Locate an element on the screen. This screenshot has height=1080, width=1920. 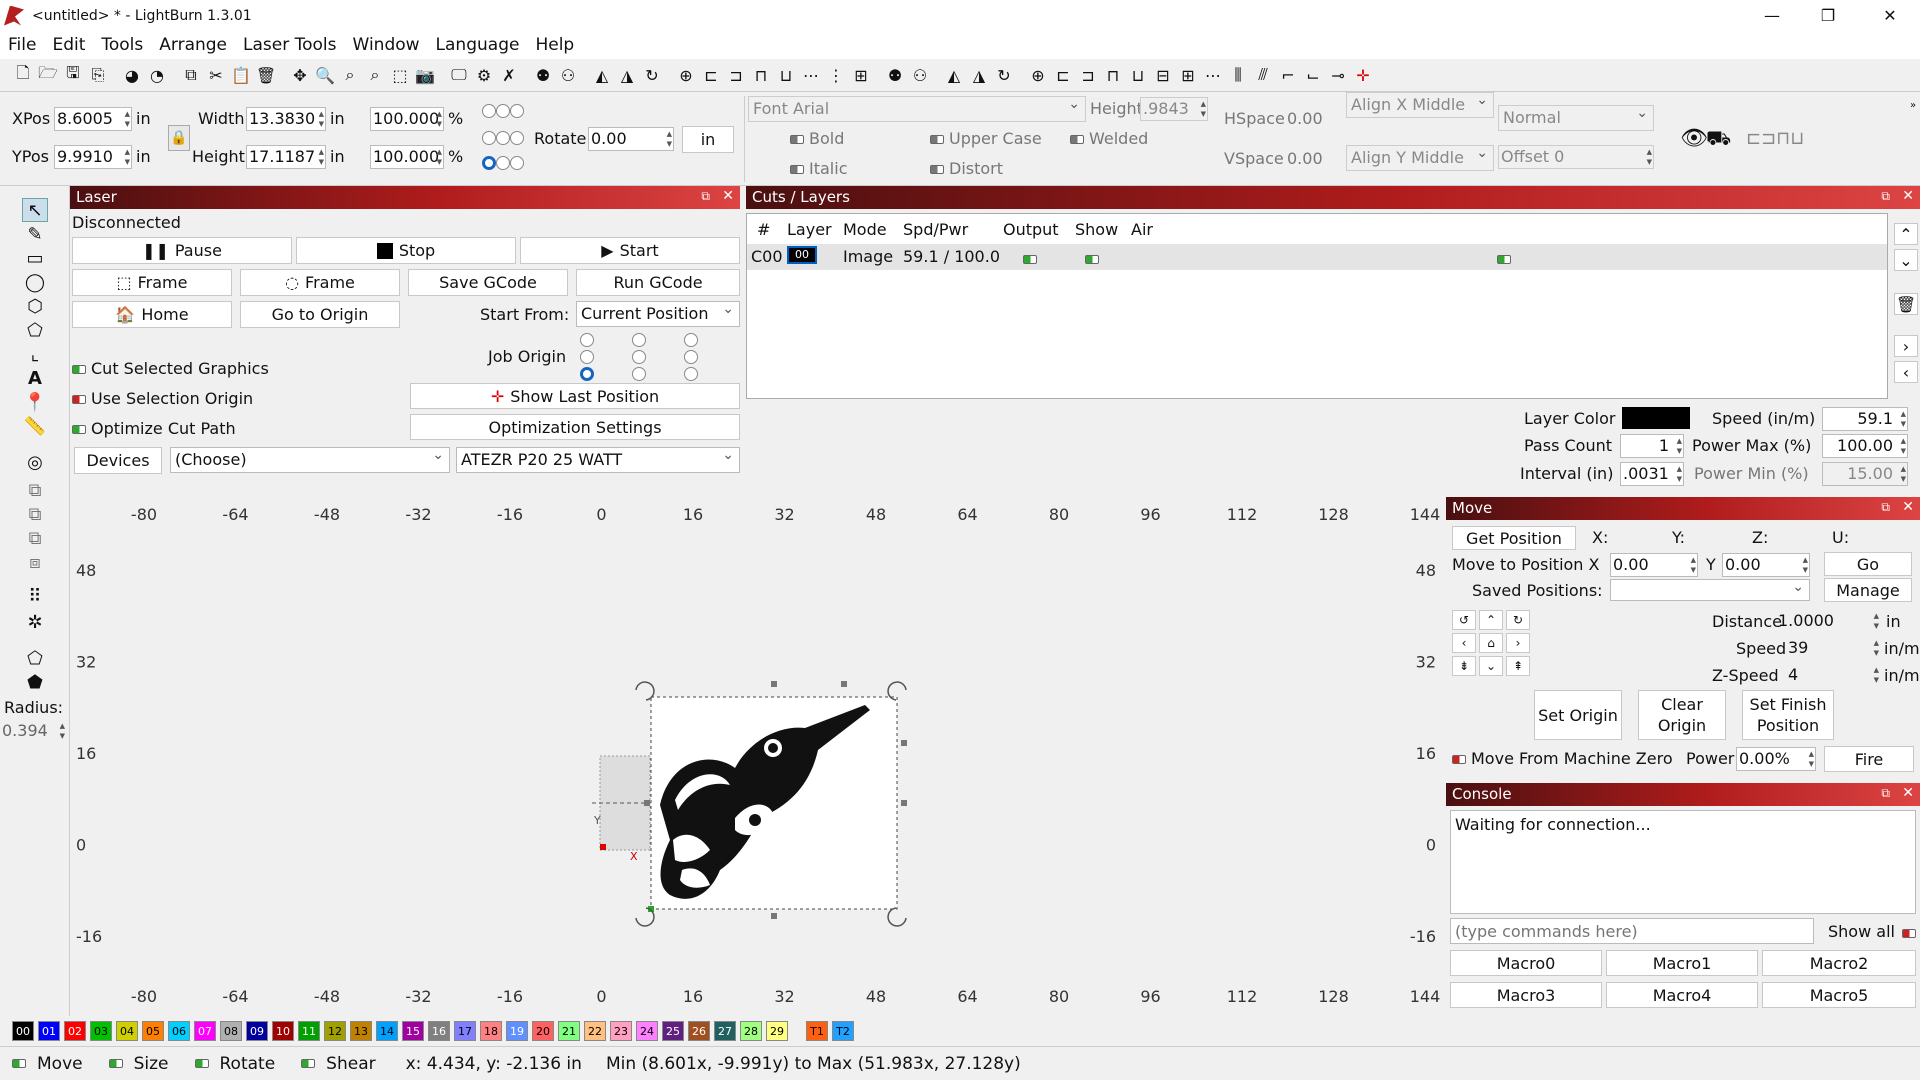
stop-button: Stop is located at coordinates (406, 250).